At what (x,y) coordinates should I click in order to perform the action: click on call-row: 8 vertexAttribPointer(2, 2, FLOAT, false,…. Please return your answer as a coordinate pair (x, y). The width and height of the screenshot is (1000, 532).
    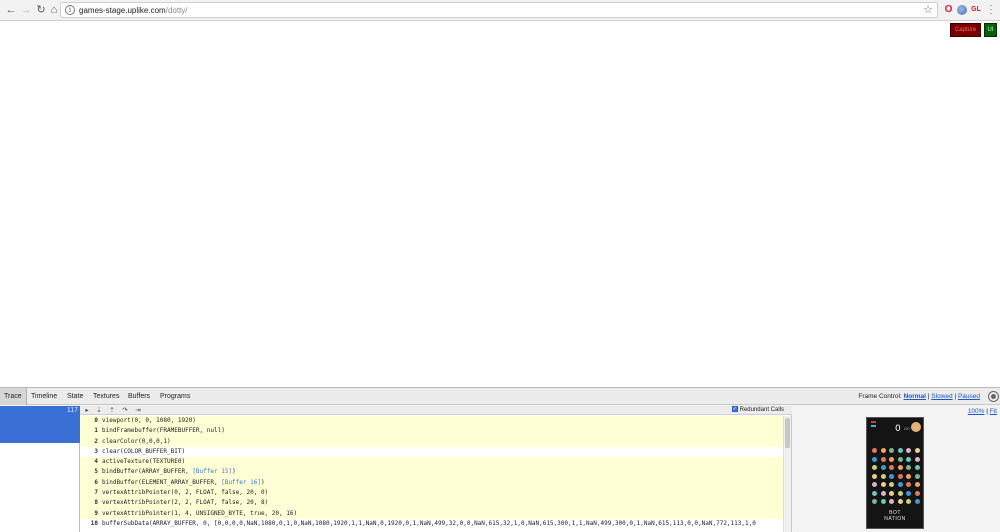
    Looking at the image, I should click on (431, 503).